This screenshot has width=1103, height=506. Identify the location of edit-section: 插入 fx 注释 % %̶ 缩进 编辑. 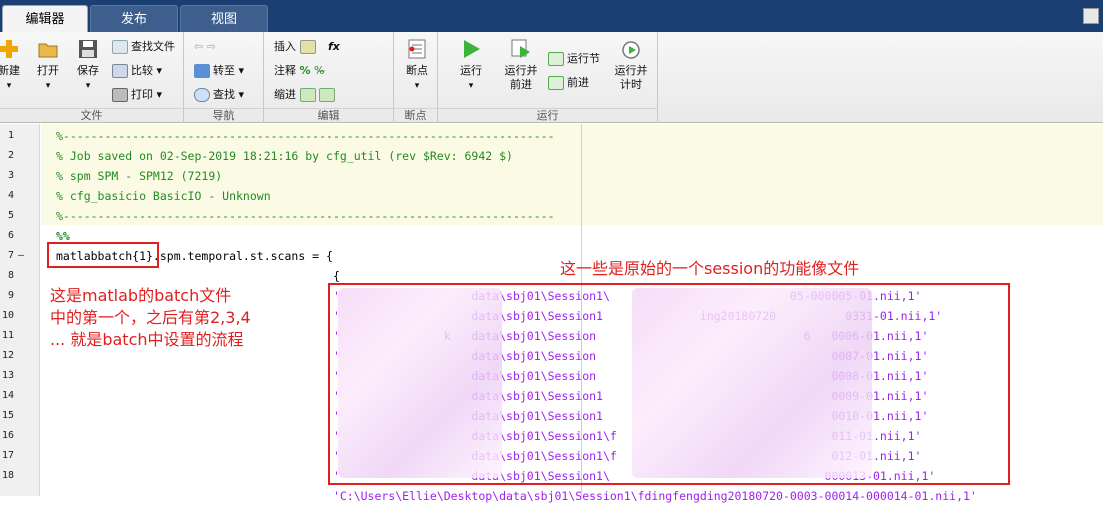
(329, 77).